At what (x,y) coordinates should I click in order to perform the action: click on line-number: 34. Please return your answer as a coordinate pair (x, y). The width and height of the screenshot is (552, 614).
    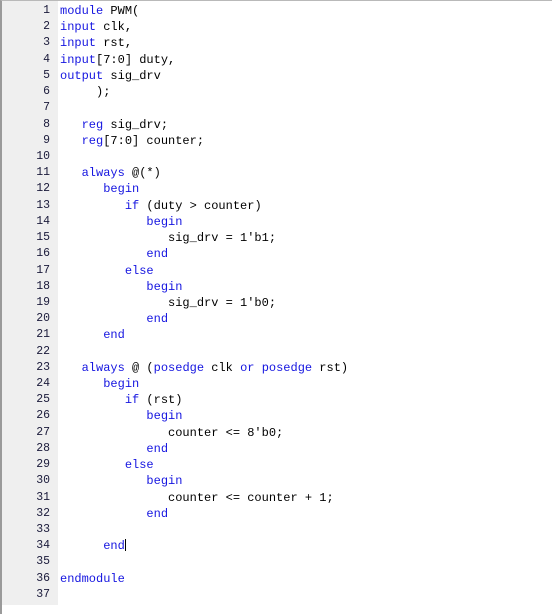
    Looking at the image, I should click on (43, 546).